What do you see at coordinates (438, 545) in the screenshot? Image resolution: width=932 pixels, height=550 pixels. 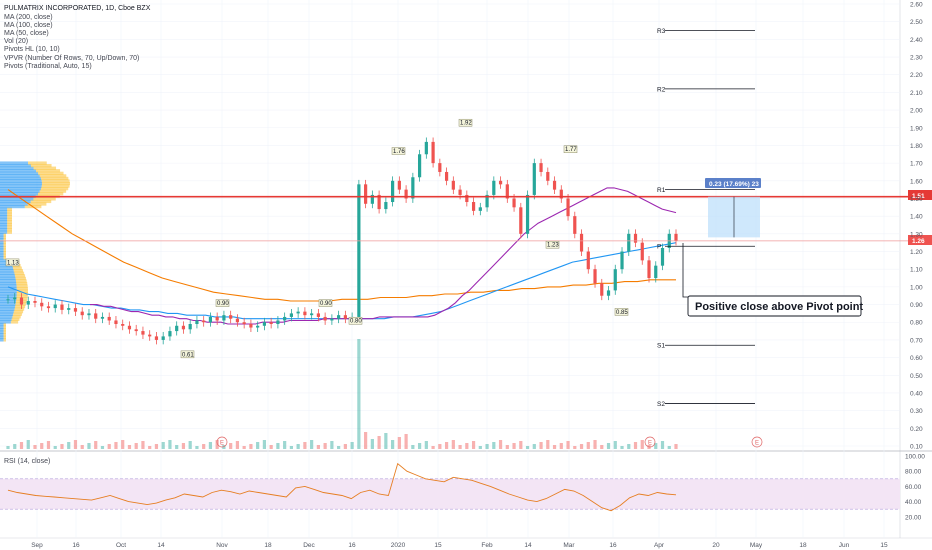 I see `date-tick-label: 15` at bounding box center [438, 545].